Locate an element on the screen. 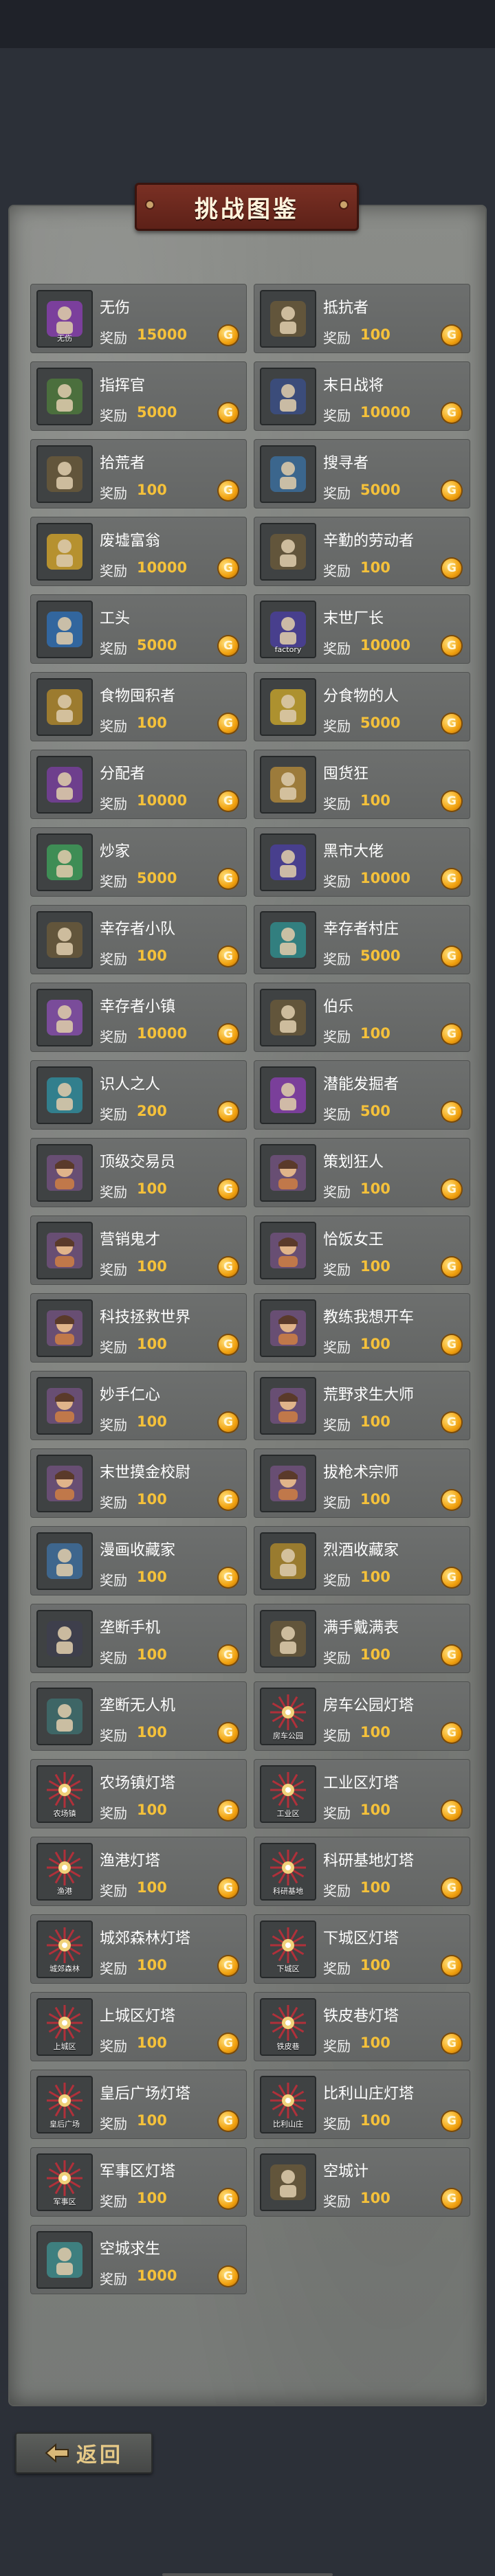 This screenshot has width=495, height=2576. survivor-team-icon is located at coordinates (64, 940).